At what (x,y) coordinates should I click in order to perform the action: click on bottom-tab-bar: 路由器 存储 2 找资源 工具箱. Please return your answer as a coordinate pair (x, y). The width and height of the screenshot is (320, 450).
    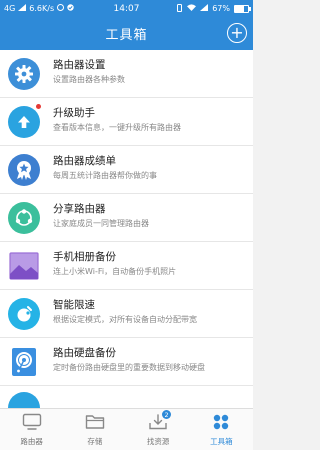
    Looking at the image, I should click on (126, 429).